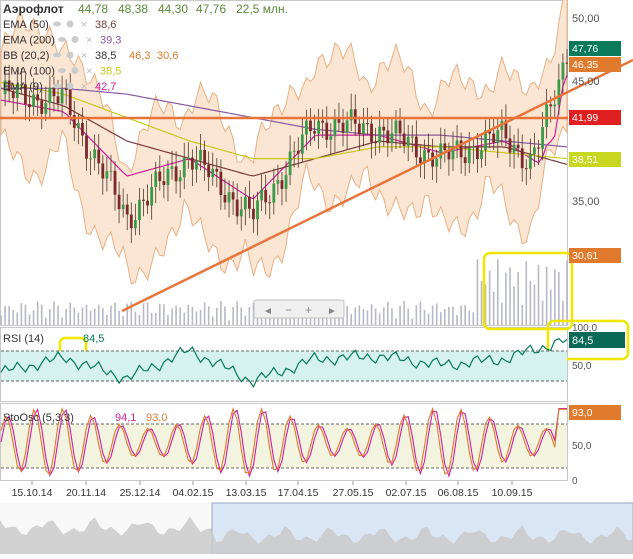  I want to click on indicator-value: 42,7, so click(105, 87).